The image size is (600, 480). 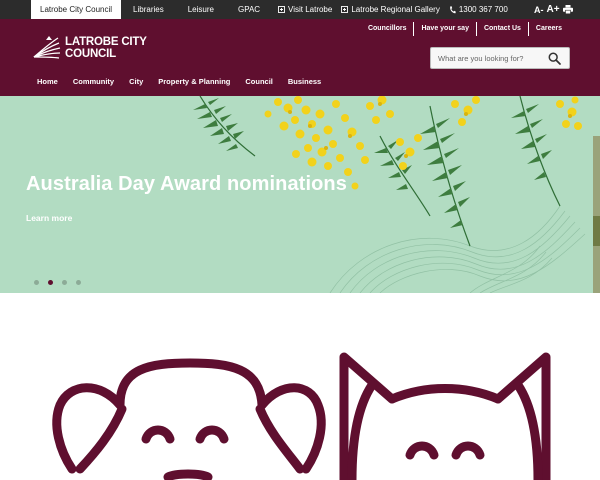 What do you see at coordinates (567, 9) in the screenshot?
I see `print-icon` at bounding box center [567, 9].